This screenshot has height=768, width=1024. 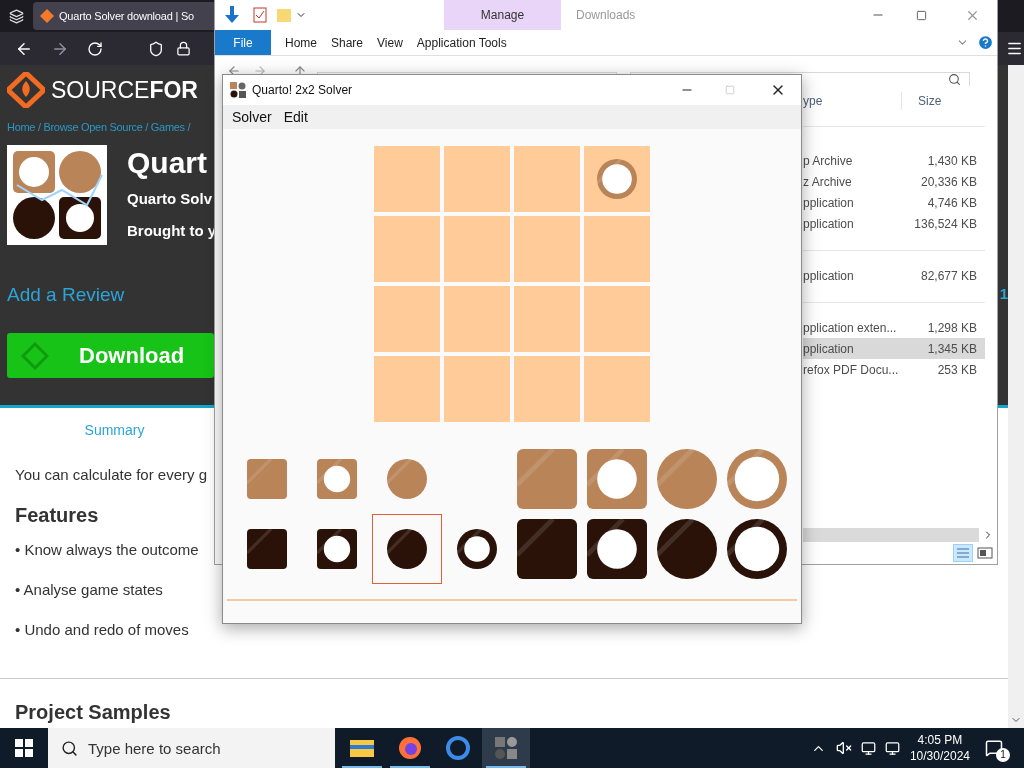 What do you see at coordinates (952, 349) in the screenshot?
I see `file-size: 1,345 KB` at bounding box center [952, 349].